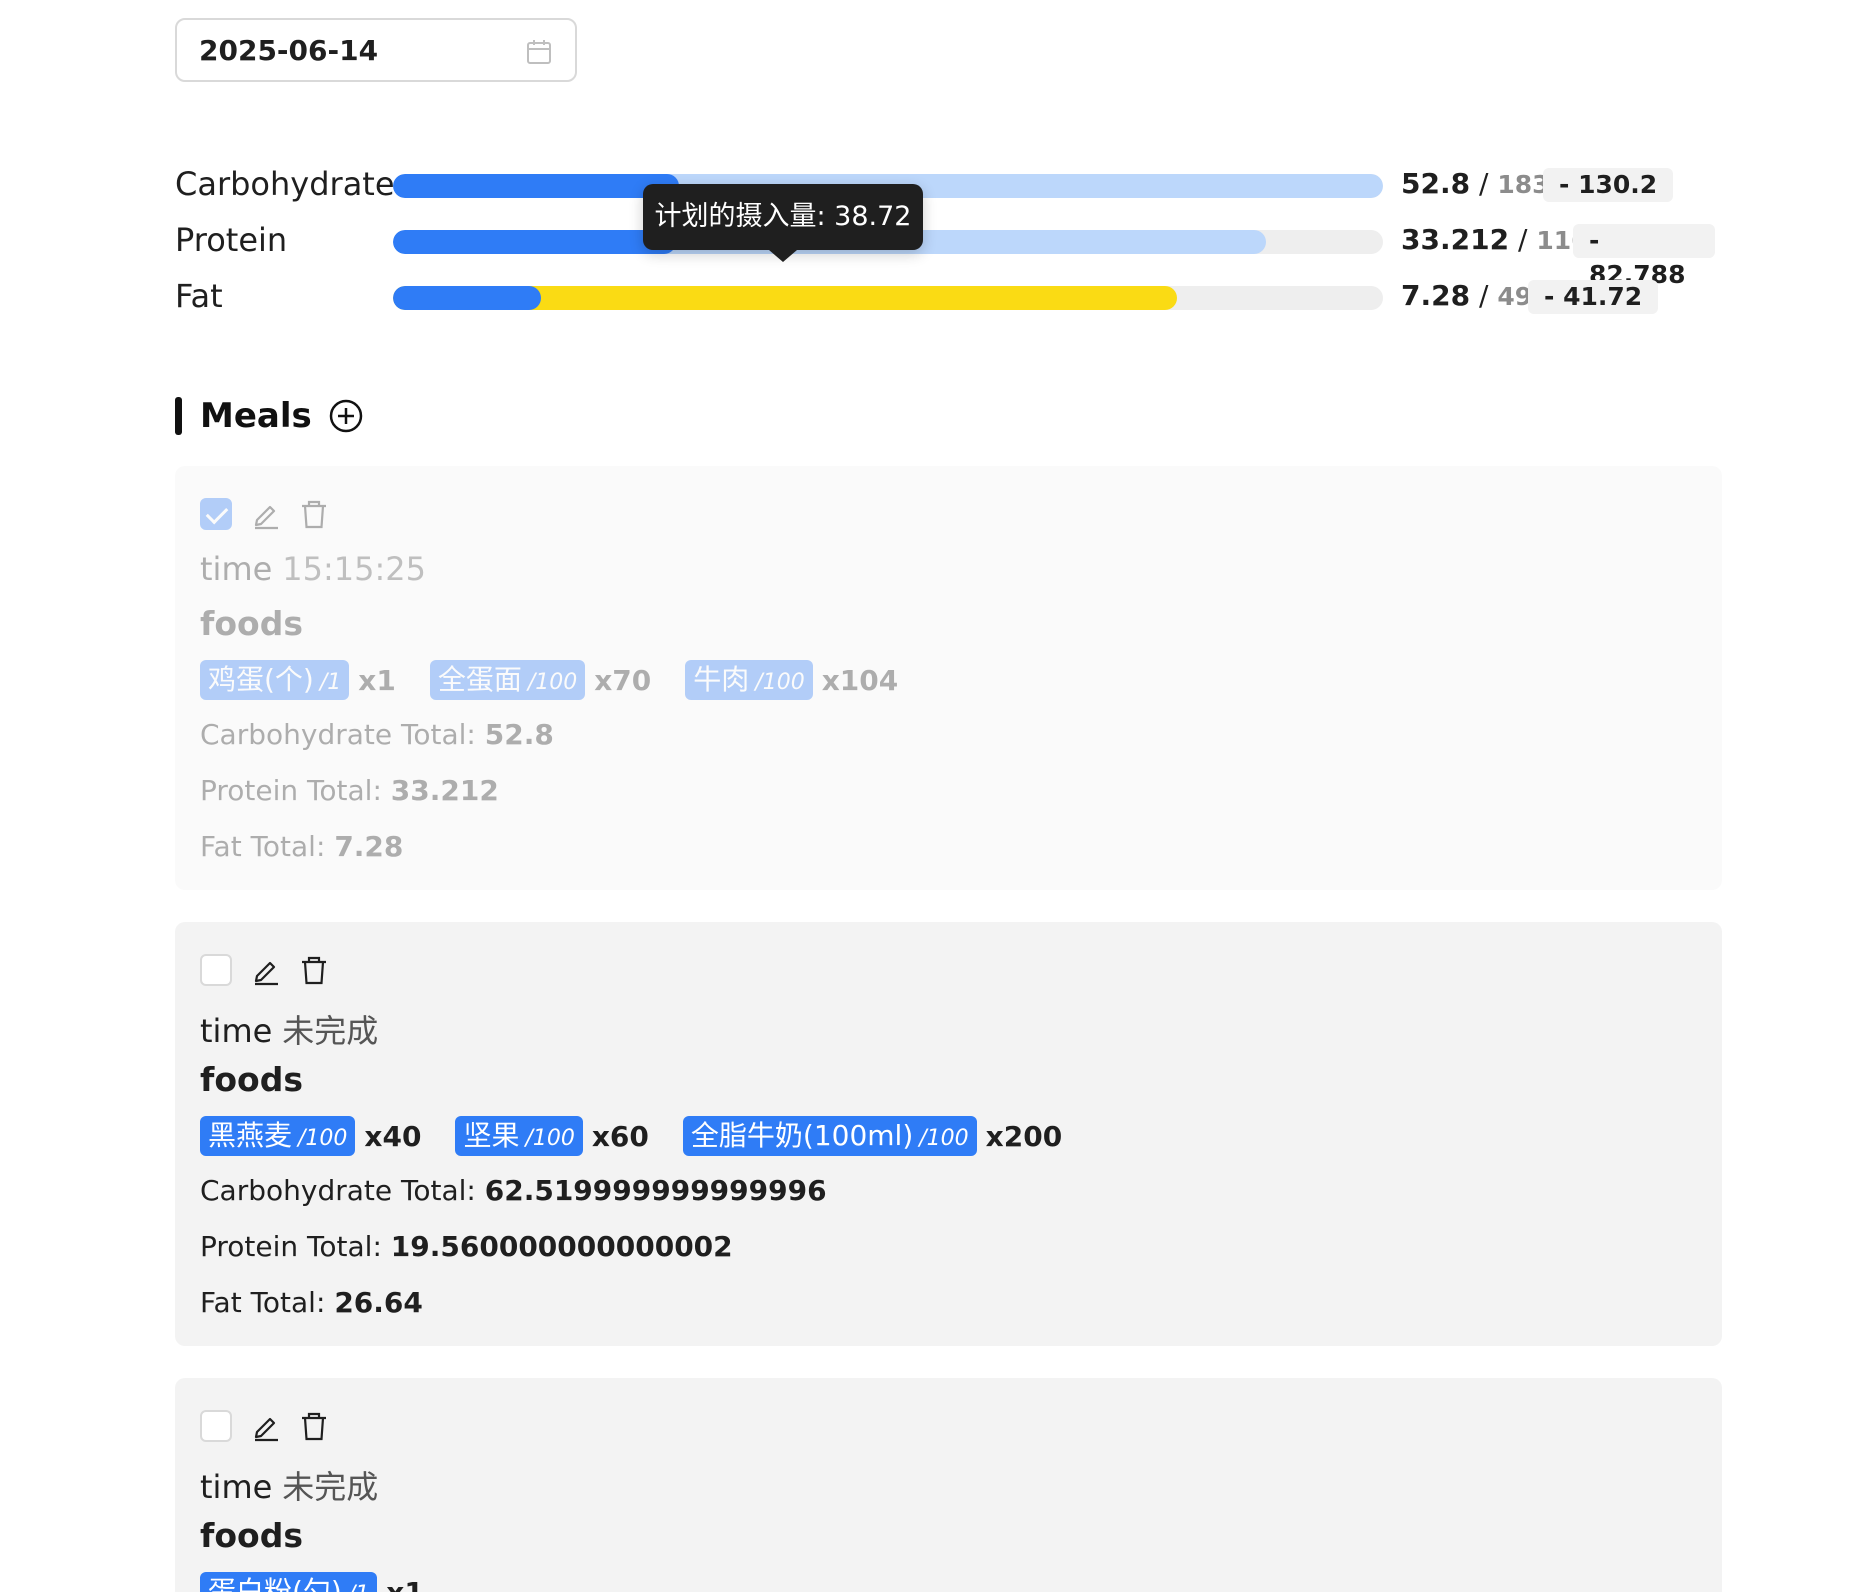 The image size is (1852, 1592). Describe the element at coordinates (1455, 239) in the screenshot. I see `current-value: 33.212` at that location.